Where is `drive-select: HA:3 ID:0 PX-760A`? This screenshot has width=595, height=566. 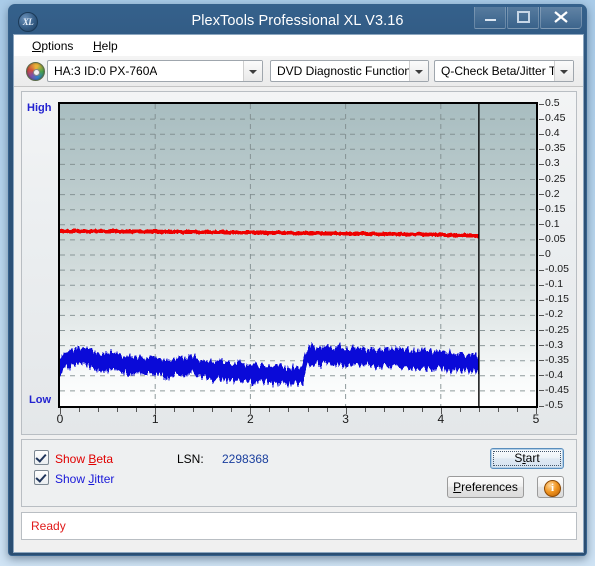
drive-select: HA:3 ID:0 PX-760A is located at coordinates (155, 71).